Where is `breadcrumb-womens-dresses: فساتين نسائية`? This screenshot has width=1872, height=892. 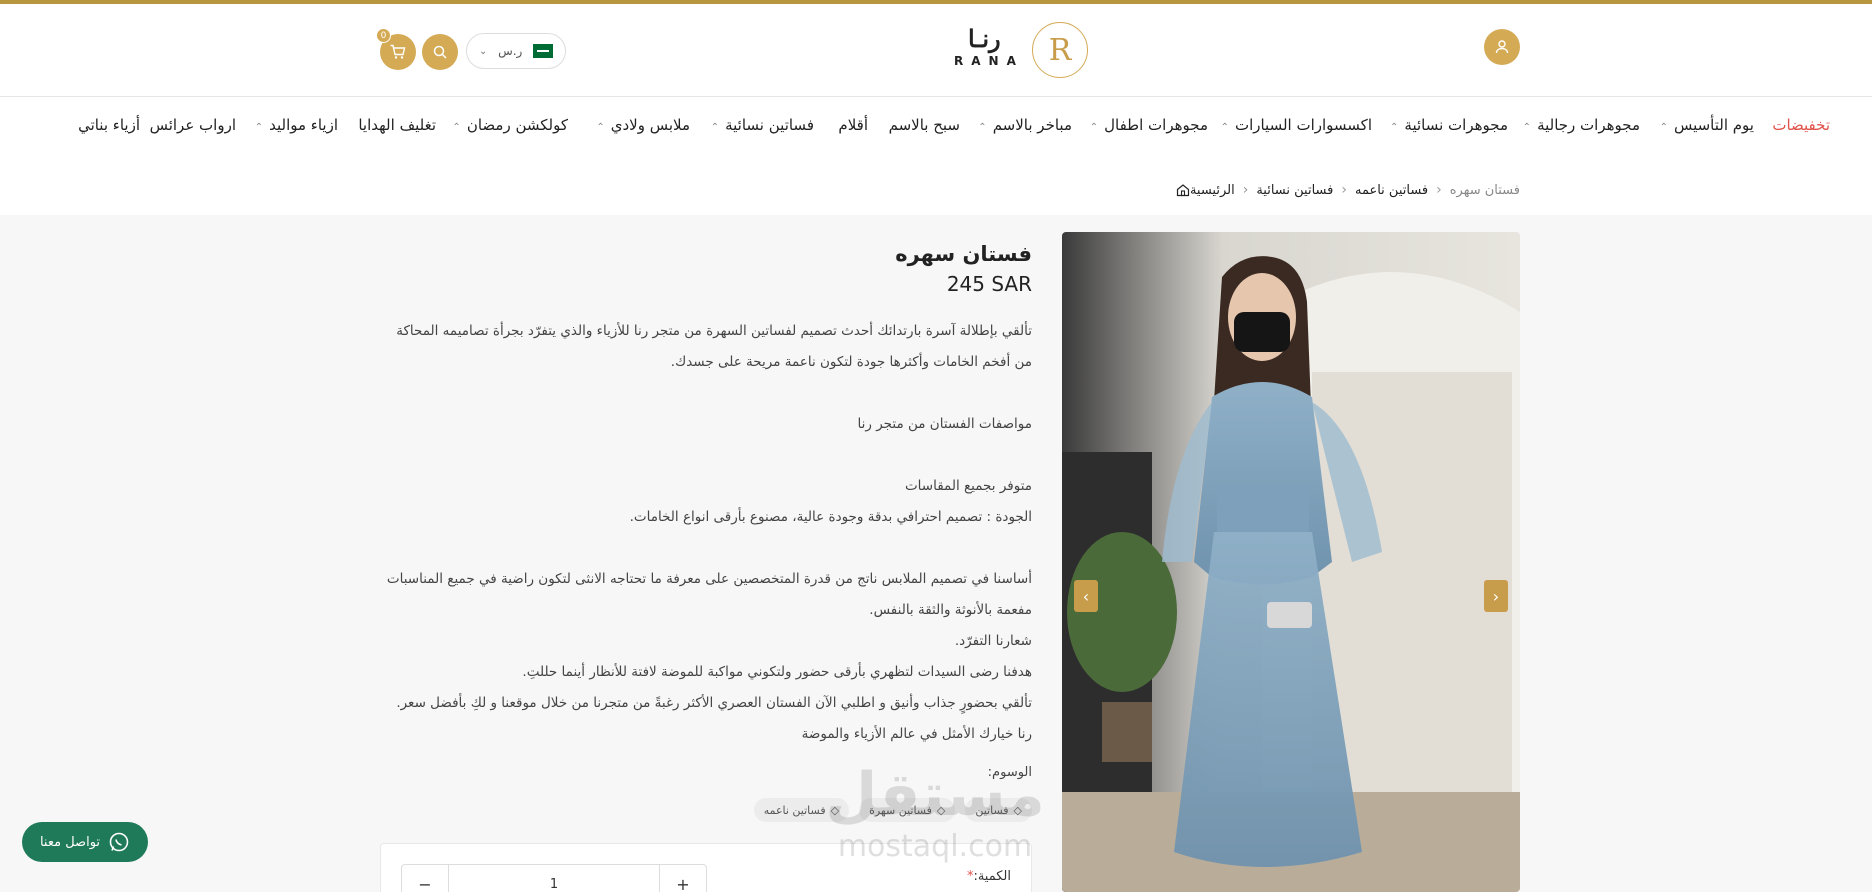 breadcrumb-womens-dresses: فساتين نسائية is located at coordinates (1294, 190).